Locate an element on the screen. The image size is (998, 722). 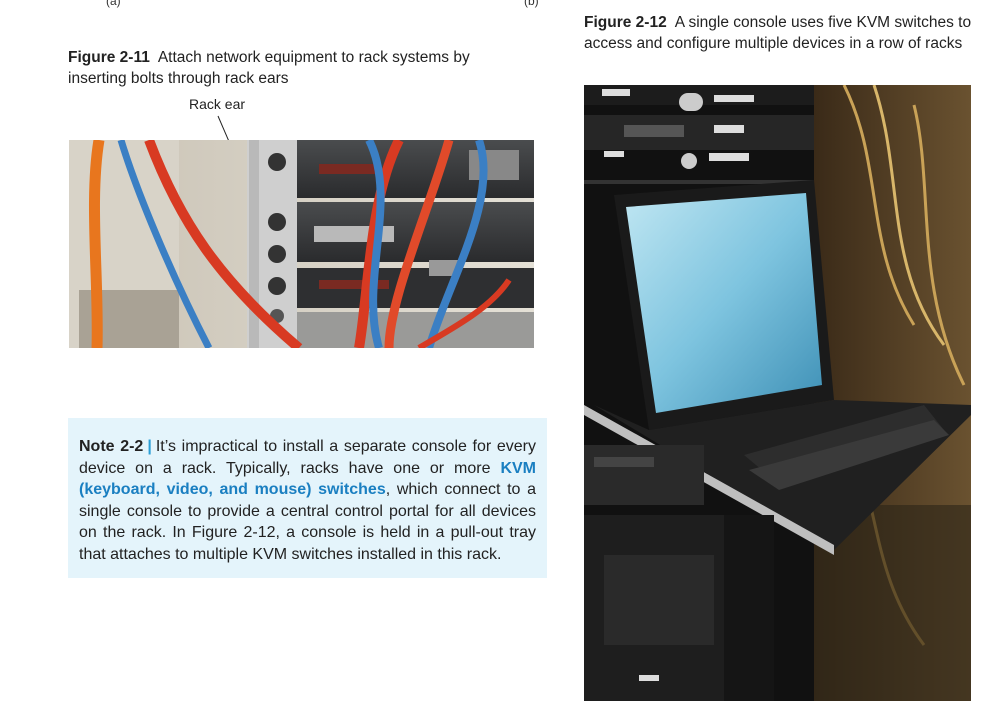
note-title: Note 2-2 is located at coordinates (111, 446).